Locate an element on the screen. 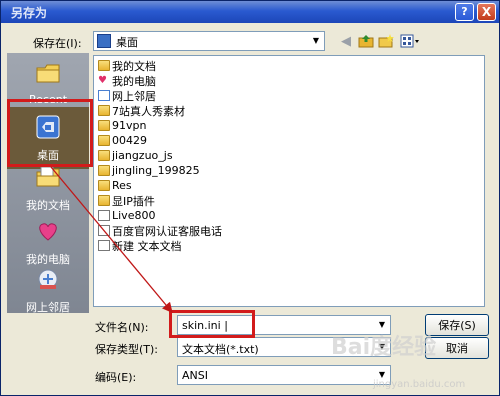 The image size is (500, 396). encoding-dropdown: ANSI ▼ is located at coordinates (284, 375).